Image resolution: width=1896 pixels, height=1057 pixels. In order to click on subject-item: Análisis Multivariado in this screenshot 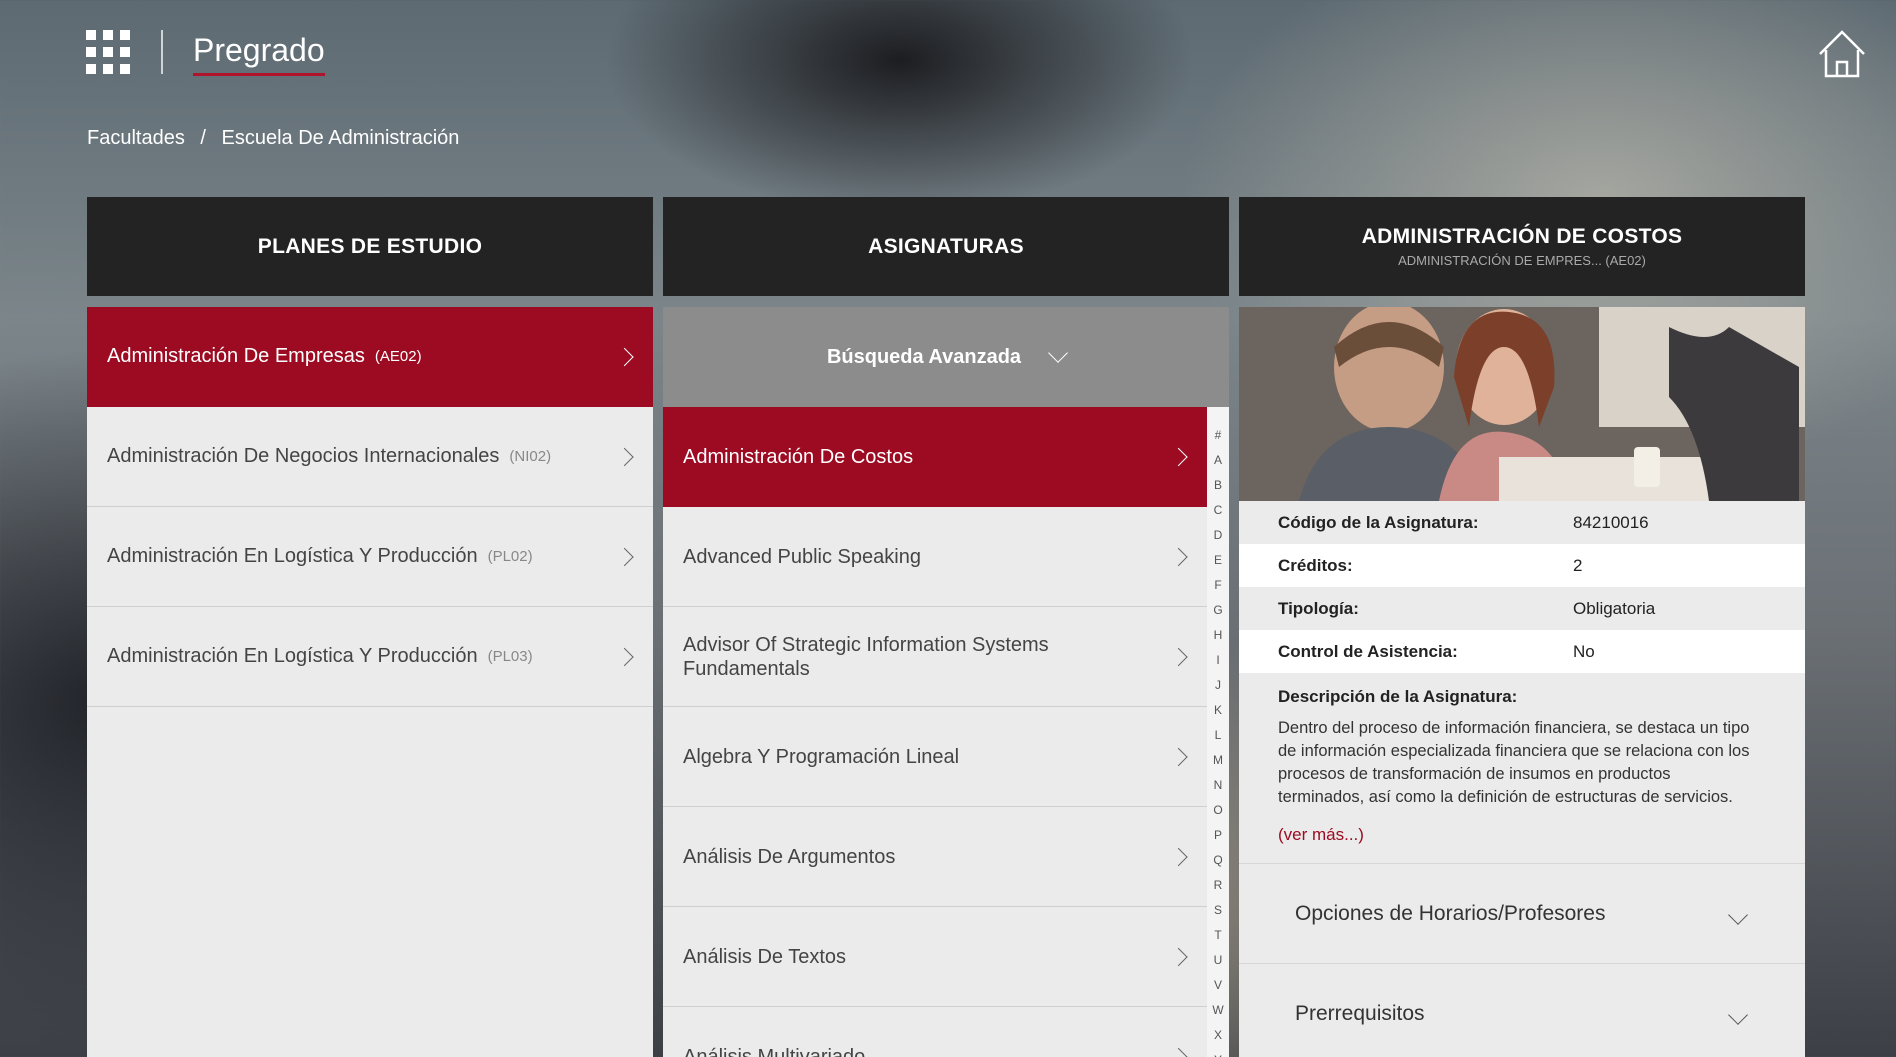, I will do `click(935, 1032)`.